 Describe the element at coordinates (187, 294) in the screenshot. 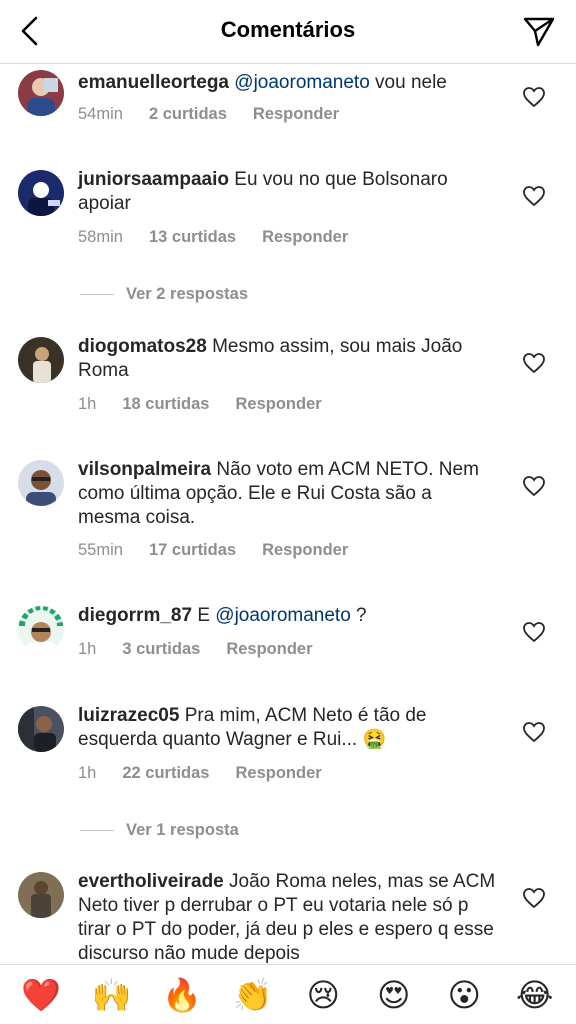

I see `view-replies-label: Ver 2 respostas` at that location.